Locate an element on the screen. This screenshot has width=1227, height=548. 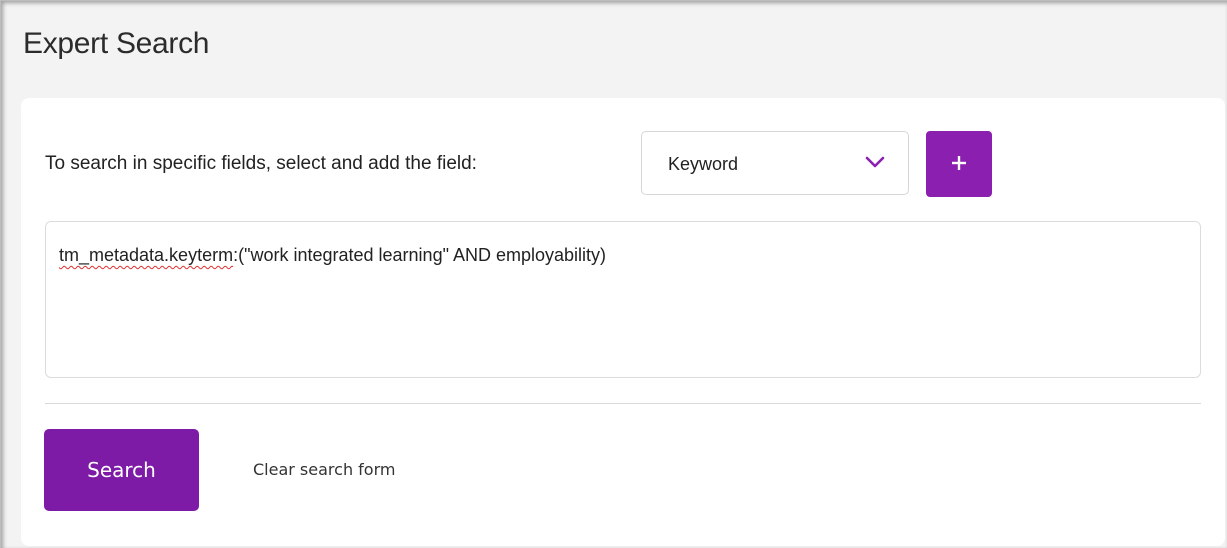
field-select-value: Keyword is located at coordinates (703, 164).